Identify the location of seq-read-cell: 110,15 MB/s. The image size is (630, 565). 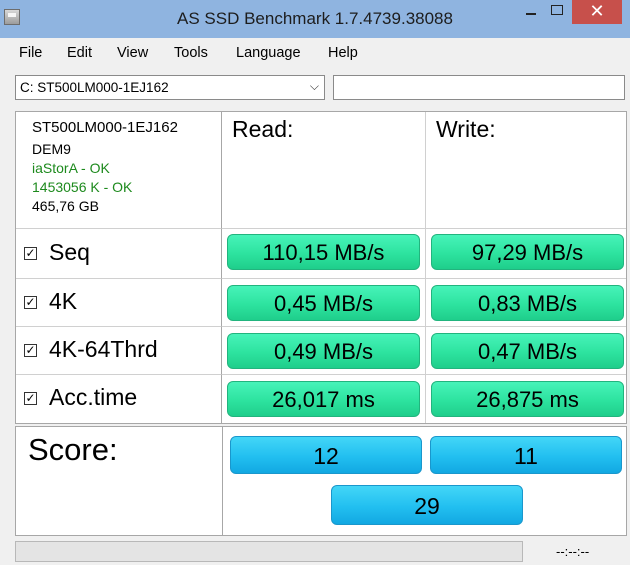
(324, 254).